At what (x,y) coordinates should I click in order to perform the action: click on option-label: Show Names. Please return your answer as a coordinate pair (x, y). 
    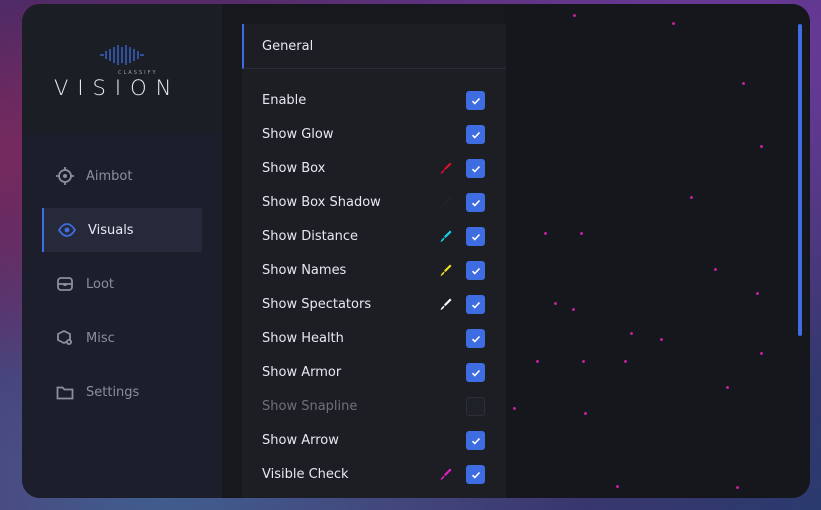
    Looking at the image, I should click on (304, 270).